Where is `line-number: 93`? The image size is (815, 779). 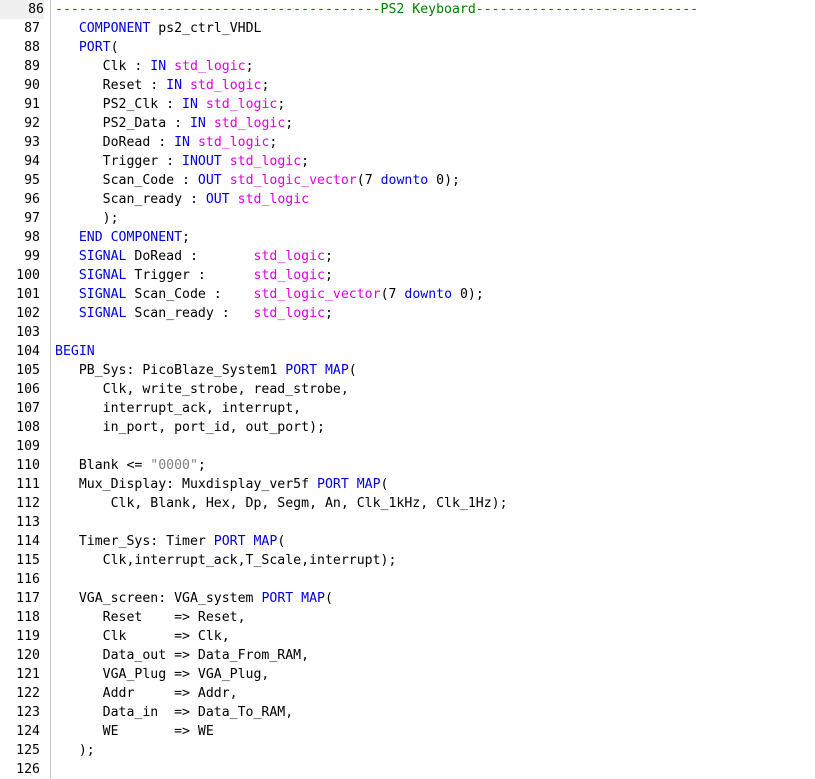 line-number: 93 is located at coordinates (32, 142).